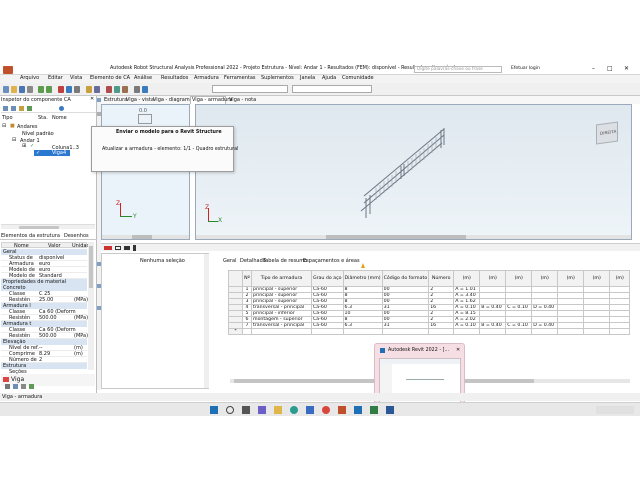 The image size is (640, 480). What do you see at coordinates (229, 261) in the screenshot?
I see `tab-geral: Geral` at bounding box center [229, 261].